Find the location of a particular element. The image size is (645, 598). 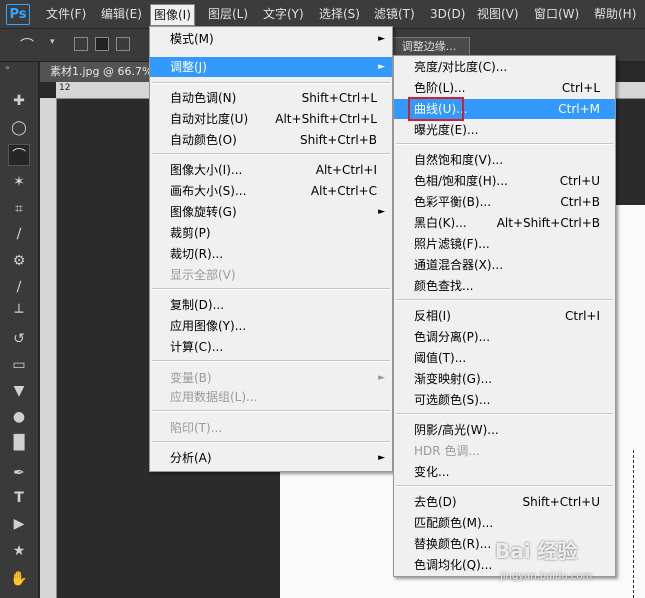

baidu-watermark: Bai 经验 is located at coordinates (536, 551).